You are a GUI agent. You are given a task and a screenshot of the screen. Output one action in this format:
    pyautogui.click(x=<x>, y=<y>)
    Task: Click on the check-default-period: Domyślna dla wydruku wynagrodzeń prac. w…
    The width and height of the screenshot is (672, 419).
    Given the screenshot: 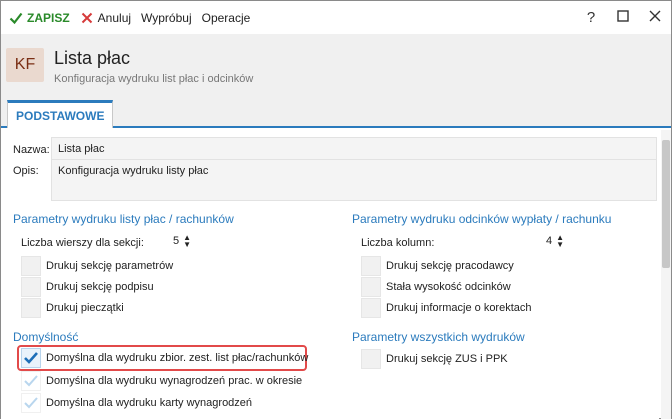 What is the action you would take?
    pyautogui.click(x=161, y=381)
    